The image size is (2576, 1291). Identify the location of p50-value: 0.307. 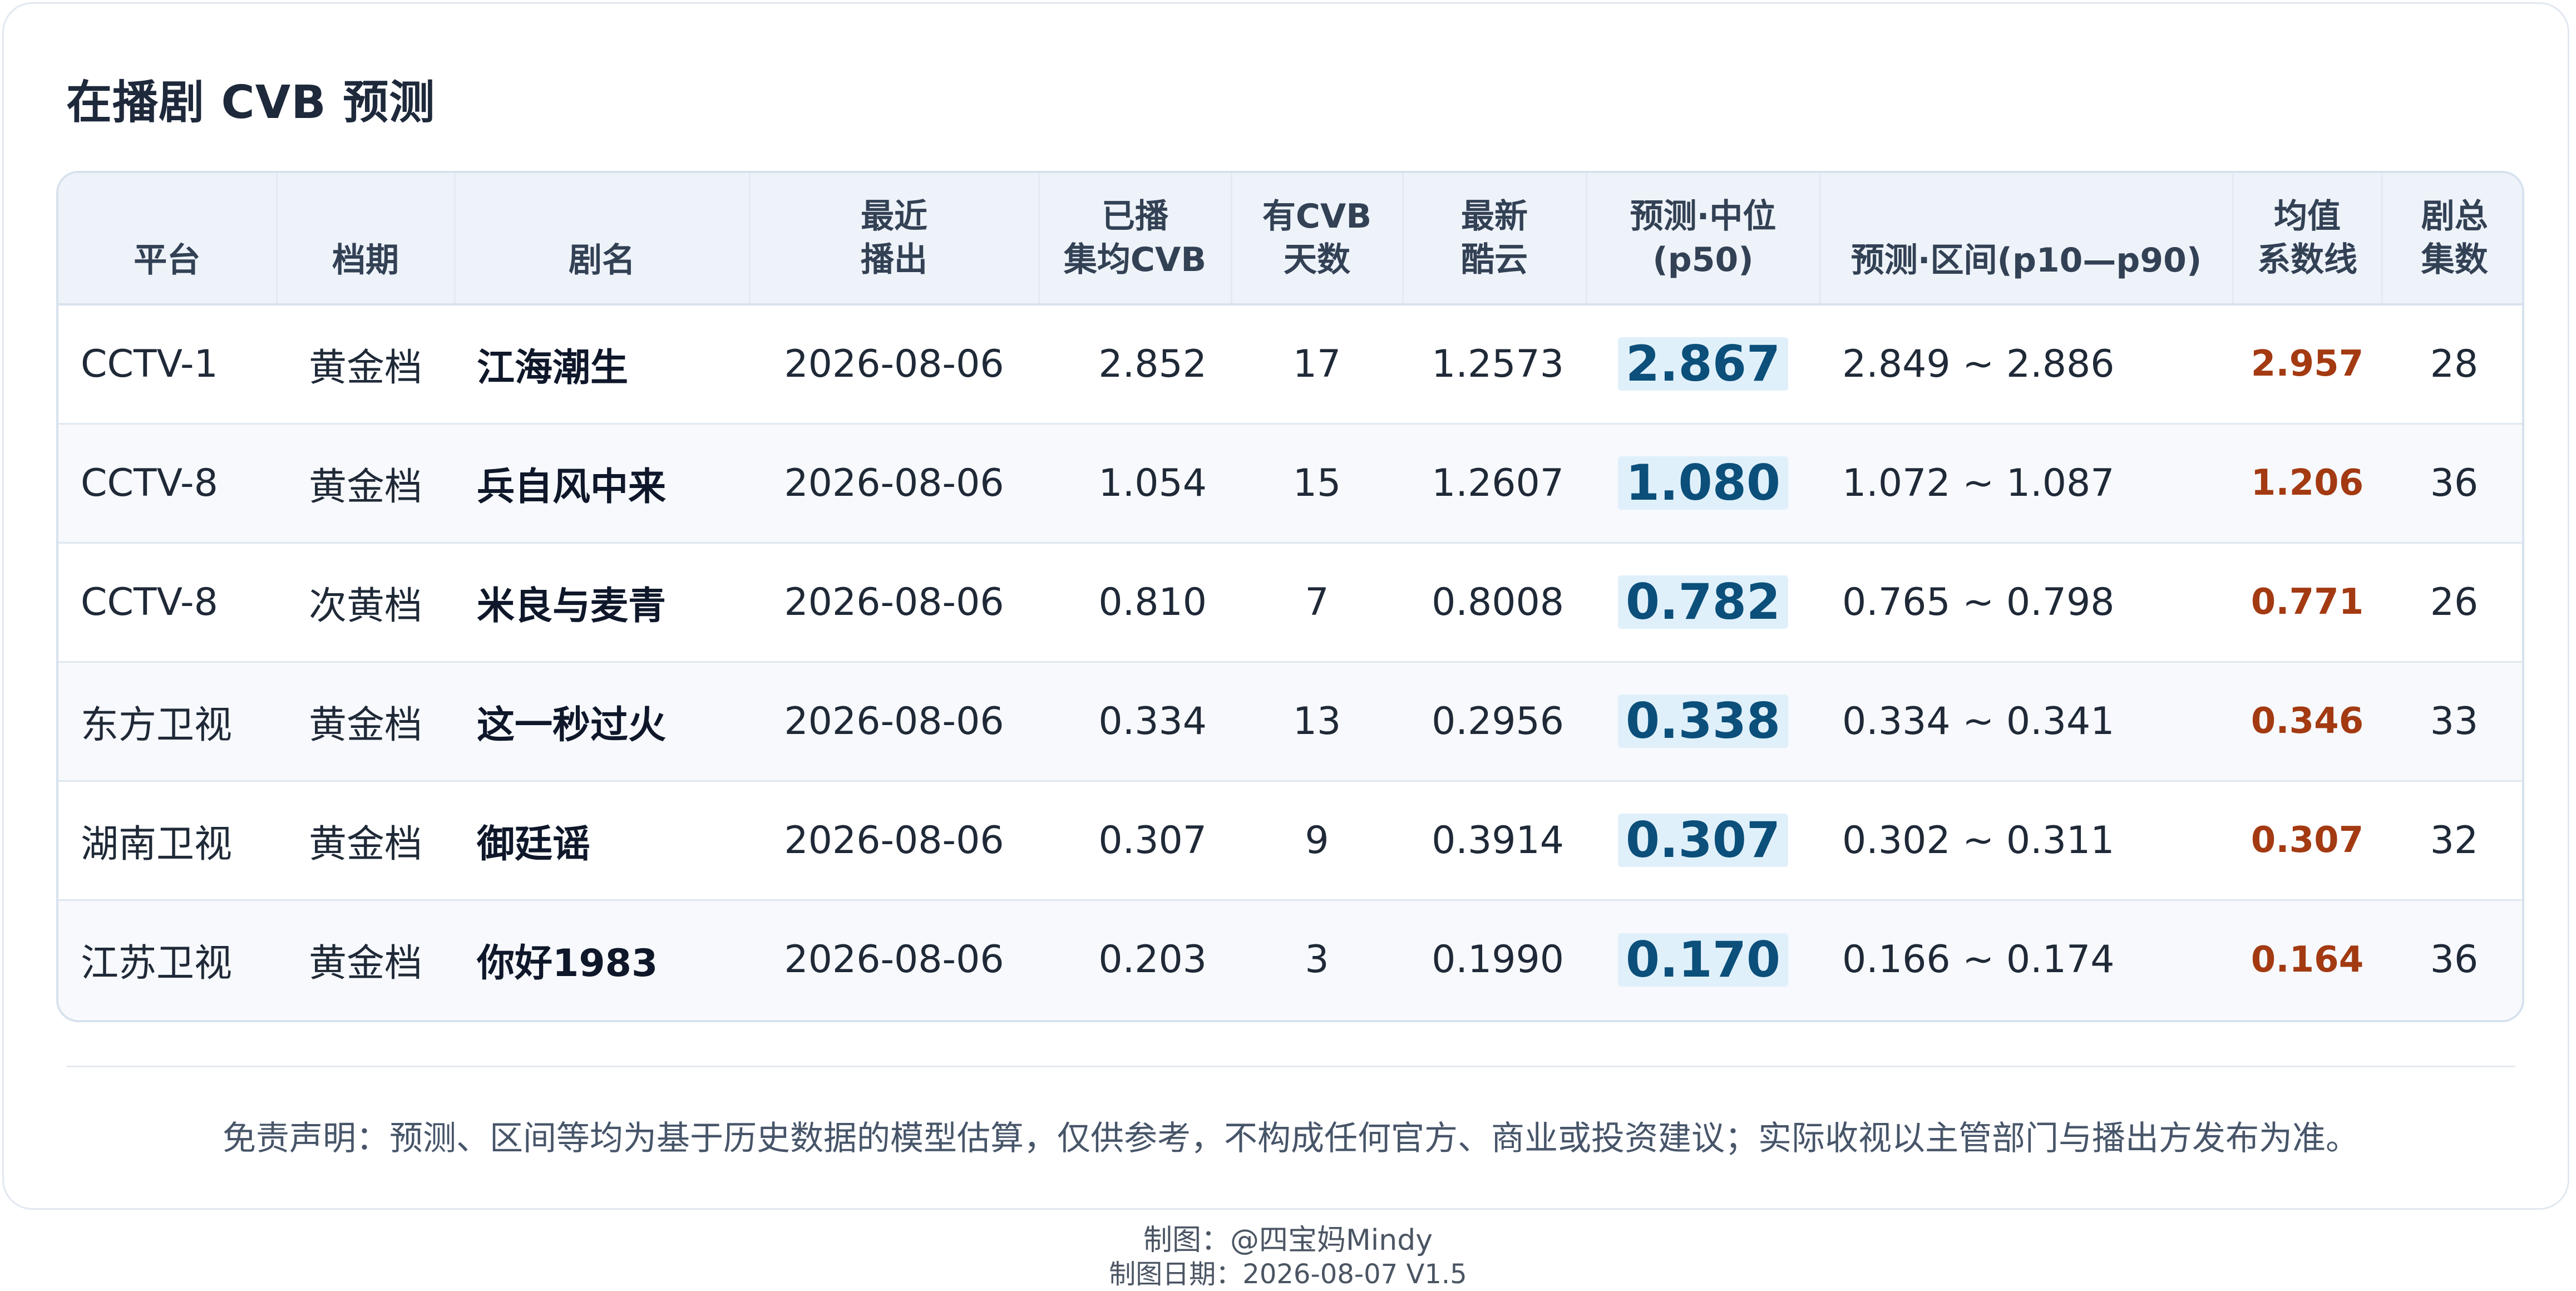
(1703, 840).